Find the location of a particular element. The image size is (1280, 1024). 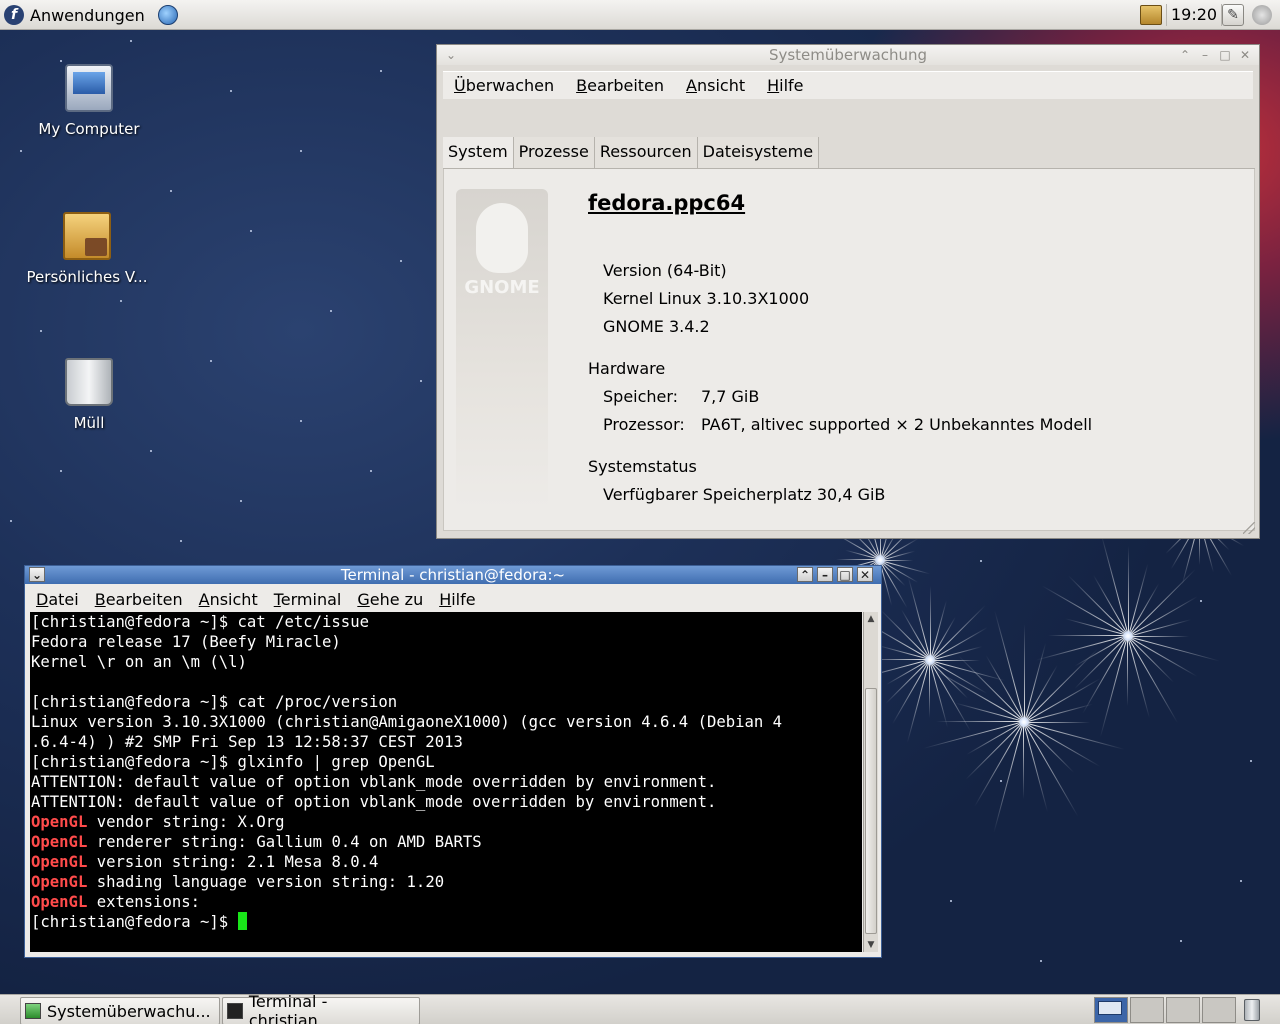

firework-core is located at coordinates (1024, 722).